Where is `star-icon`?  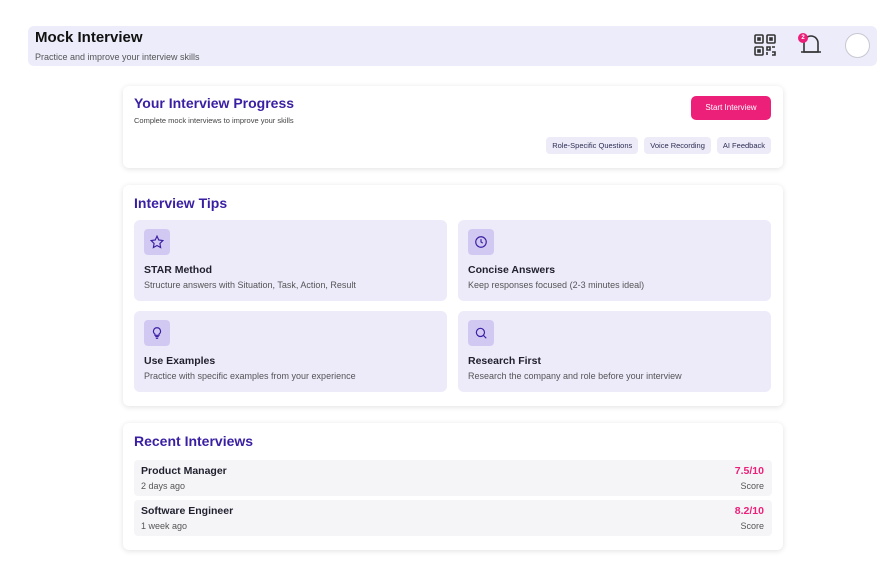 star-icon is located at coordinates (157, 242).